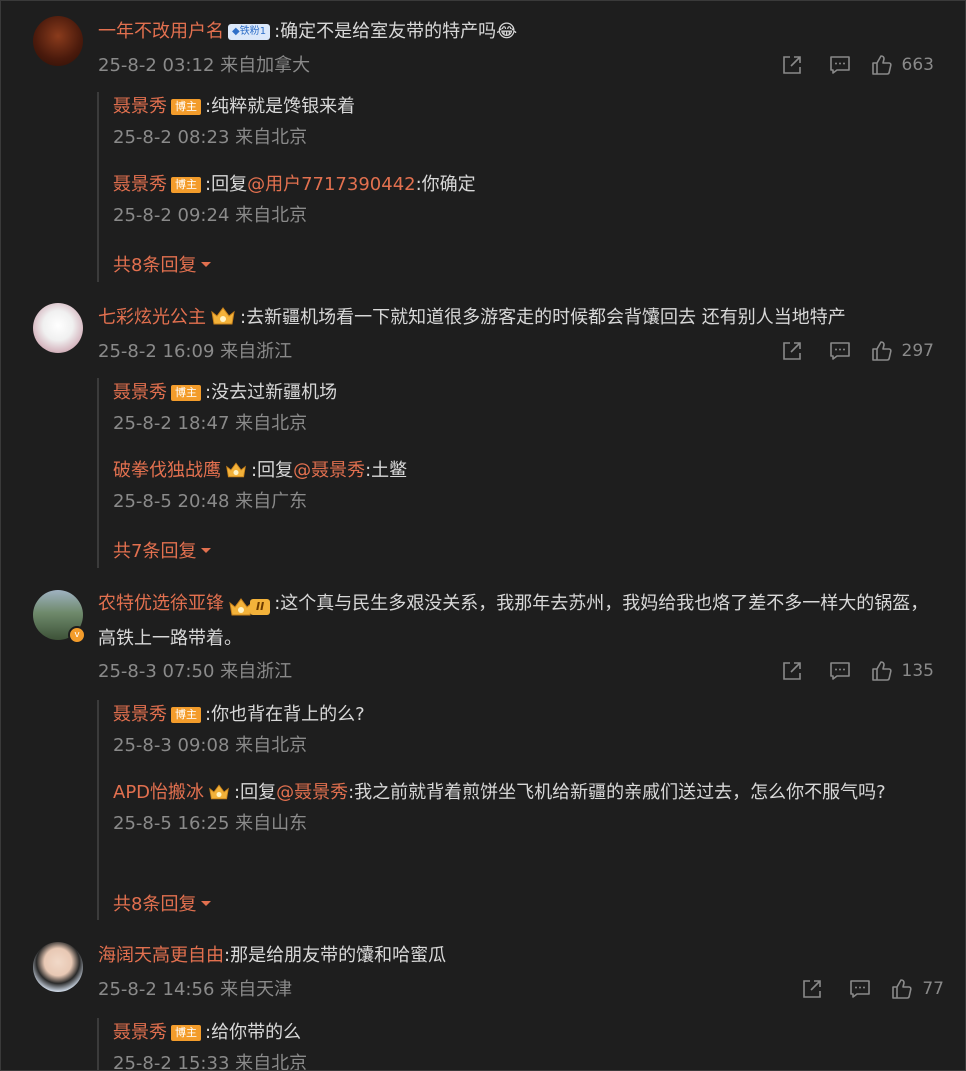 The width and height of the screenshot is (966, 1071). I want to click on reply-location: 来自山东, so click(271, 823).